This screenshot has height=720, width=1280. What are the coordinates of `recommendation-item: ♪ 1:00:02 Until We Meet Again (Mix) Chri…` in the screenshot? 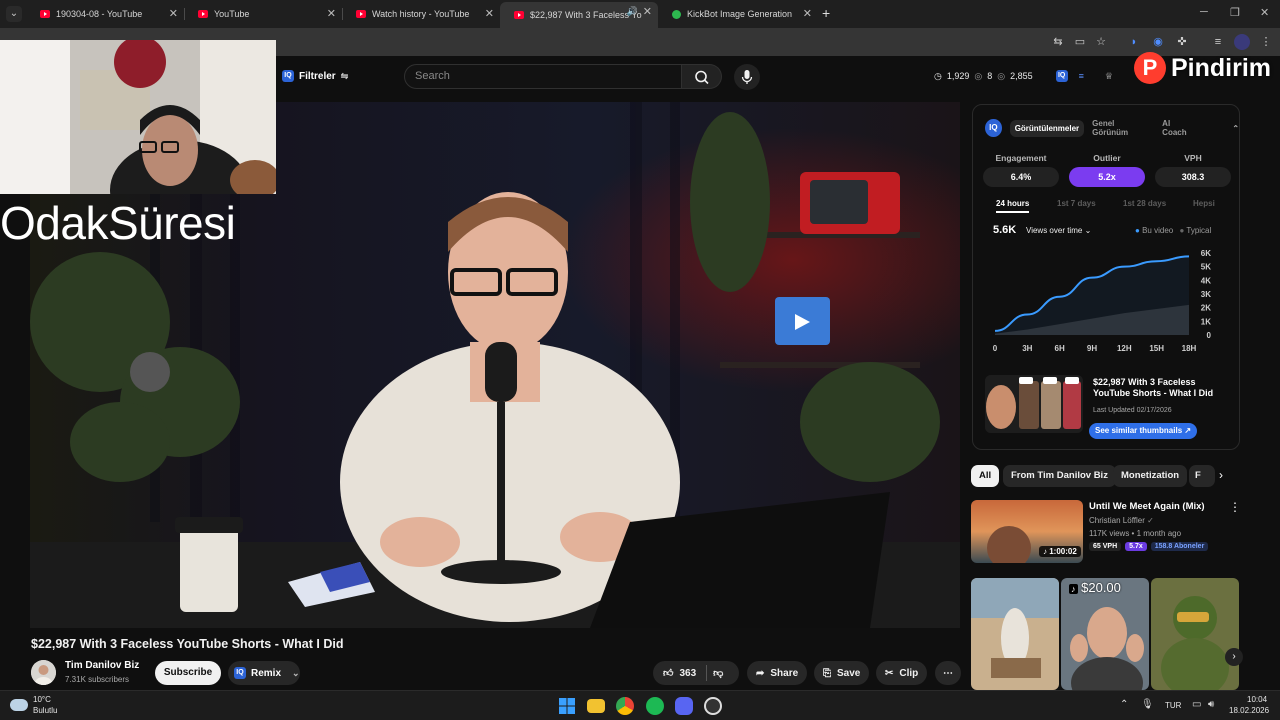 It's located at (1106, 532).